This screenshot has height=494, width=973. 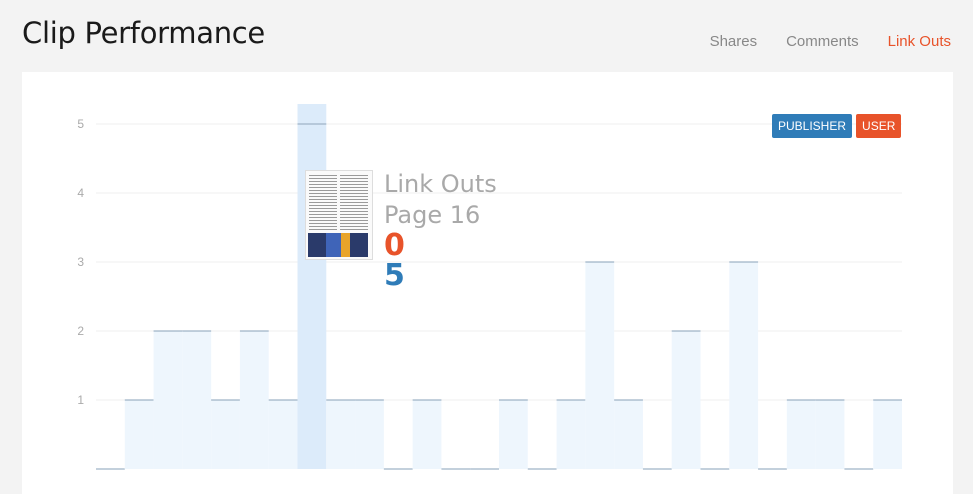 I want to click on page-thumbnail-image, so click(x=339, y=215).